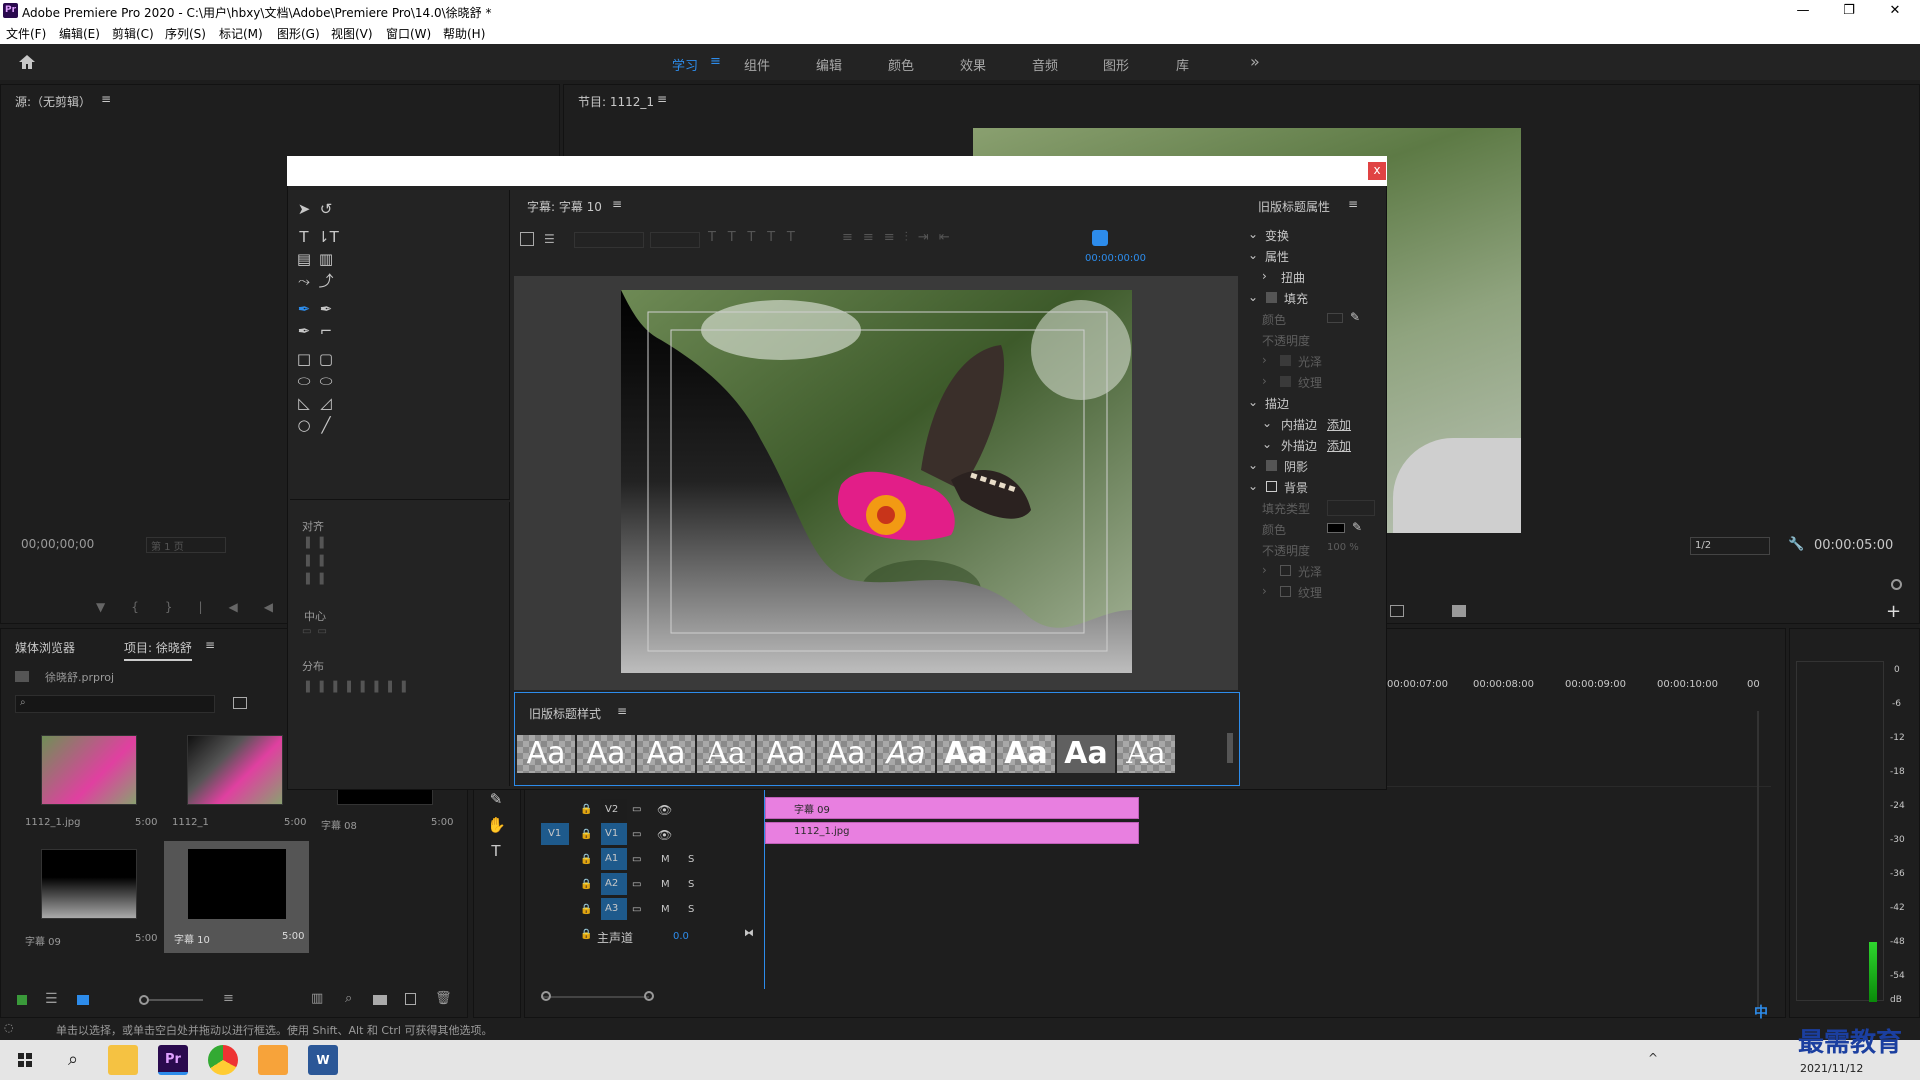 This screenshot has width=1920, height=1080. What do you see at coordinates (1182, 64) in the screenshot?
I see `workspace-libraries: 库` at bounding box center [1182, 64].